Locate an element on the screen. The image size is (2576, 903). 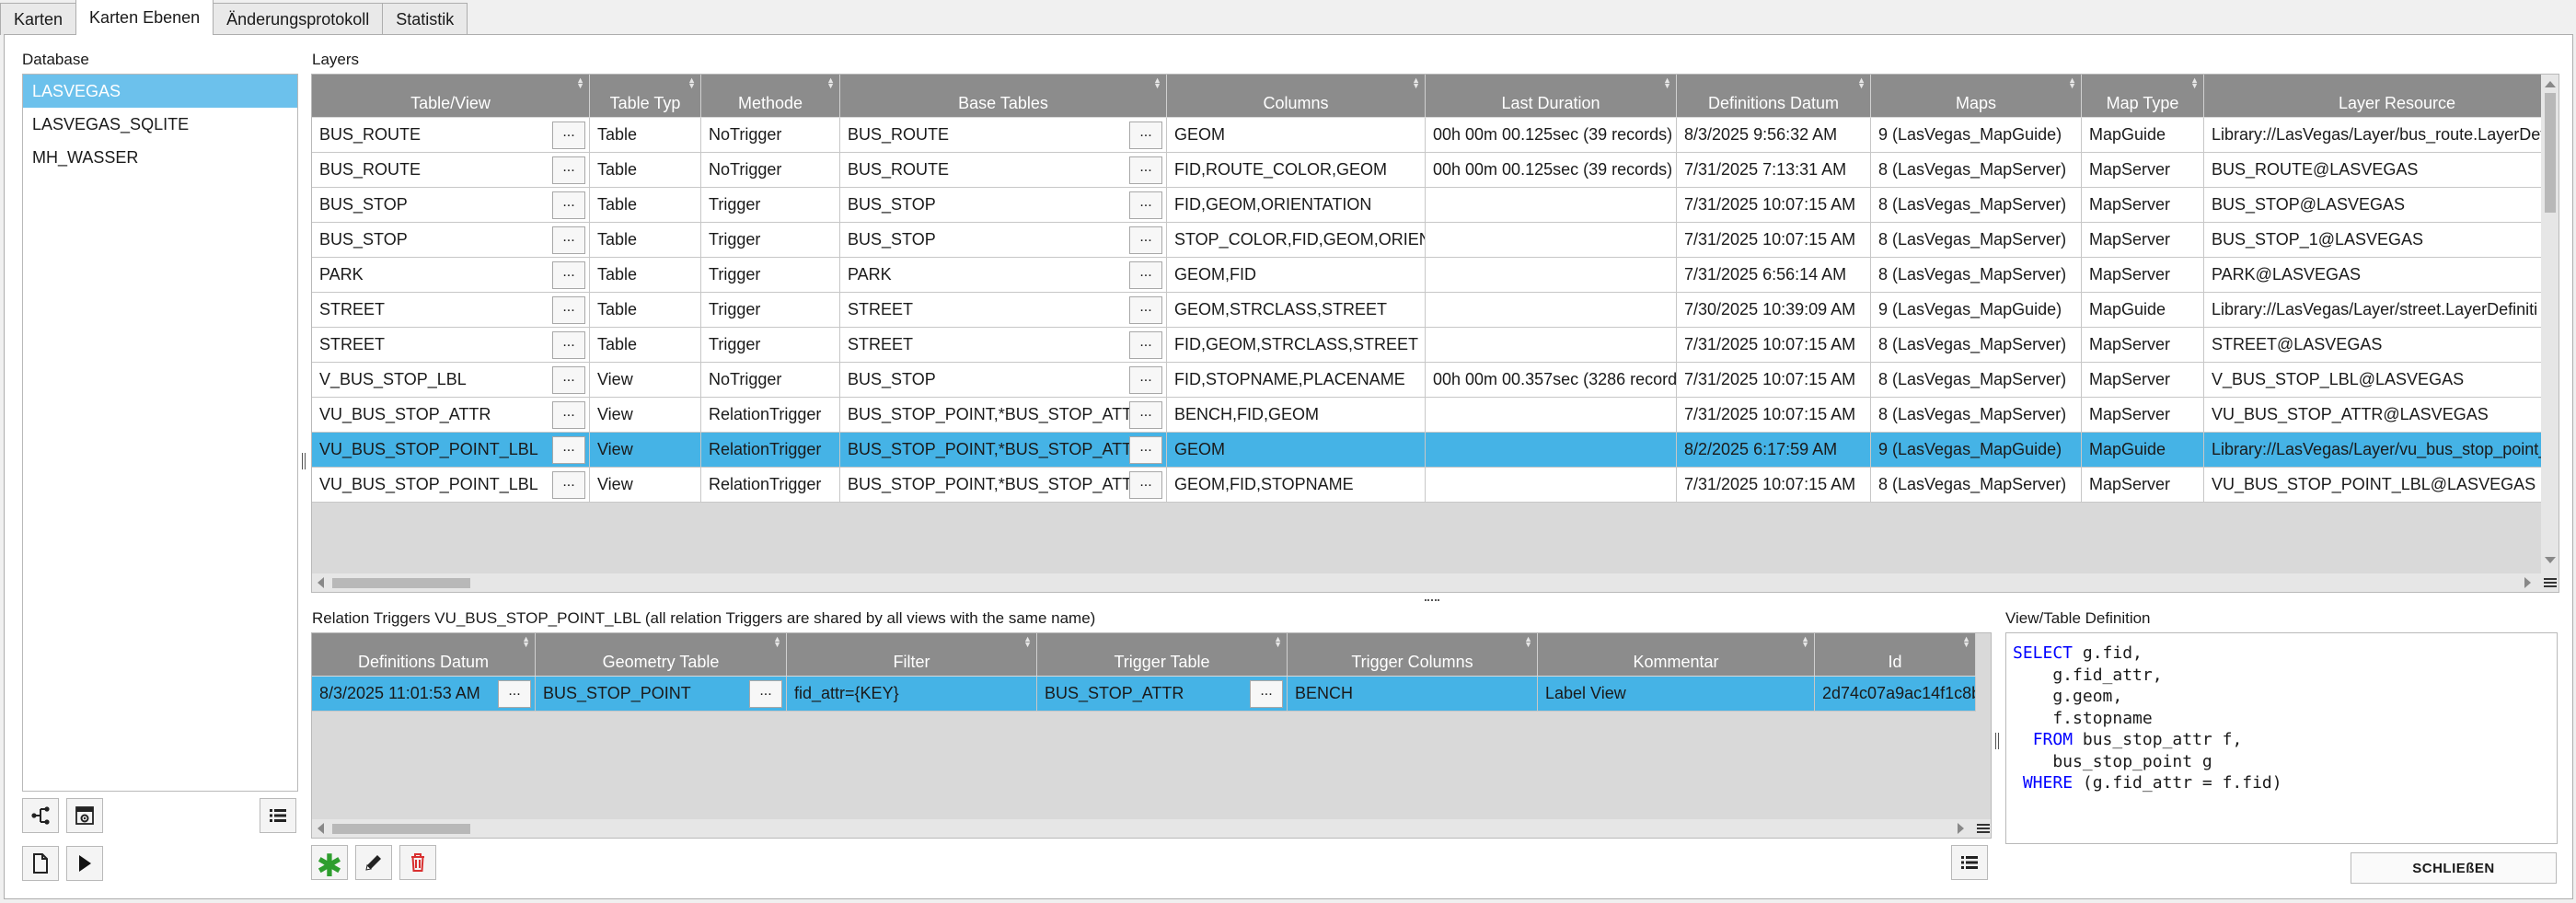
column-header: Definitions Datum ▲ ▼ is located at coordinates (1774, 96).